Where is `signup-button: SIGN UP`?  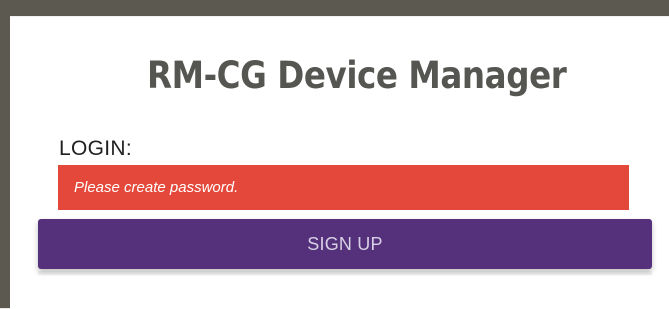
signup-button: SIGN UP is located at coordinates (345, 244).